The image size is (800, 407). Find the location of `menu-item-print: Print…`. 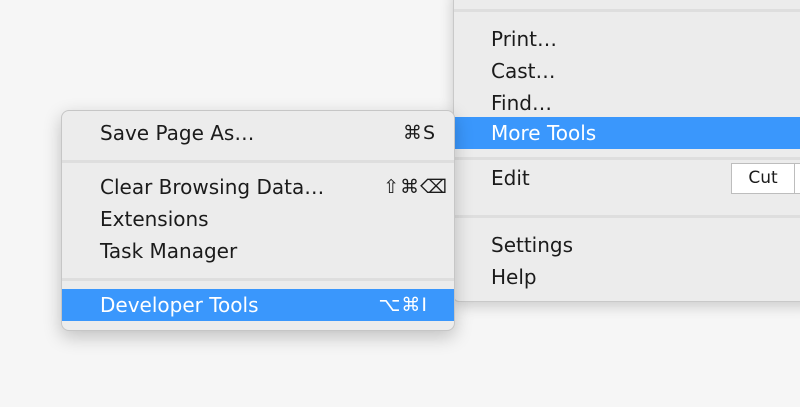

menu-item-print: Print… is located at coordinates (627, 39).